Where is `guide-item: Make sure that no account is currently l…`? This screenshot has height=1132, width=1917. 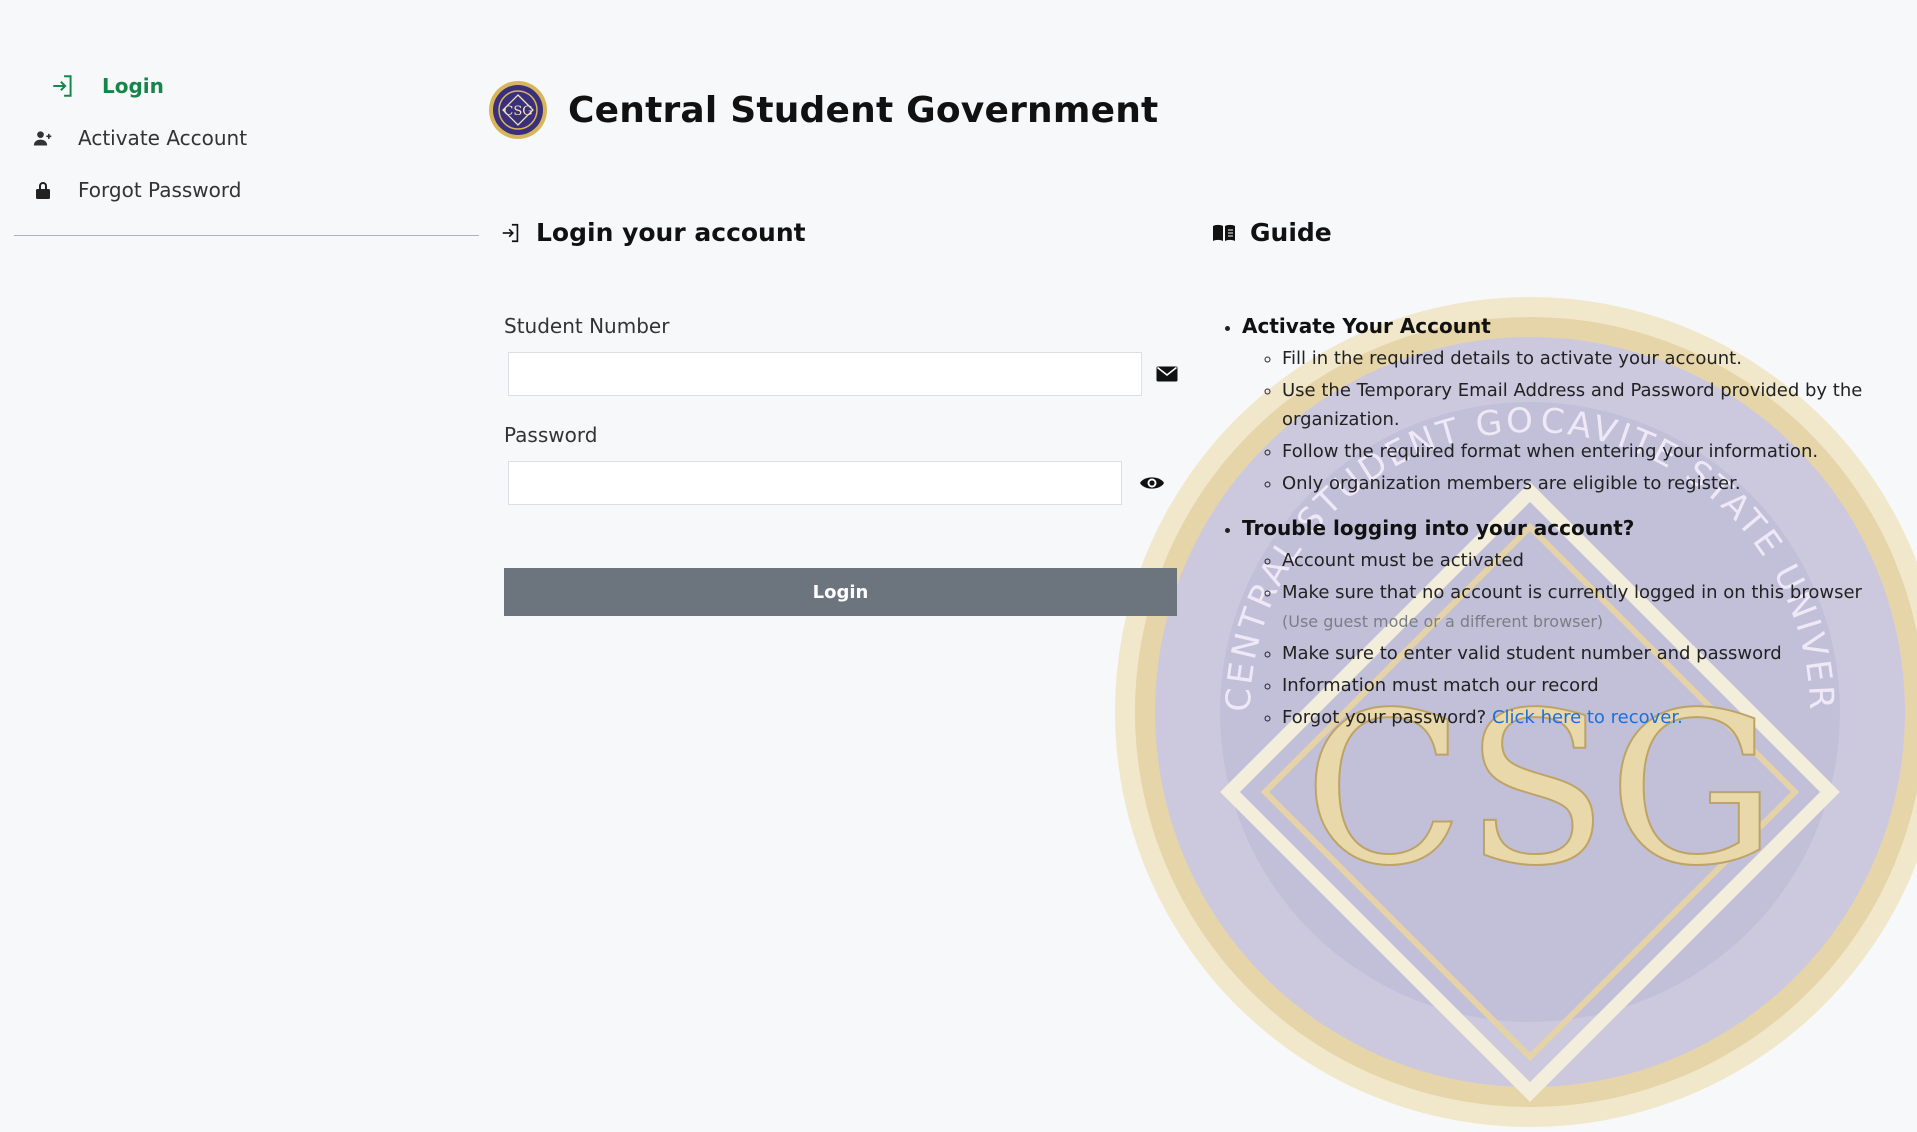
guide-item: Make sure that no account is currently l… is located at coordinates (1592, 607).